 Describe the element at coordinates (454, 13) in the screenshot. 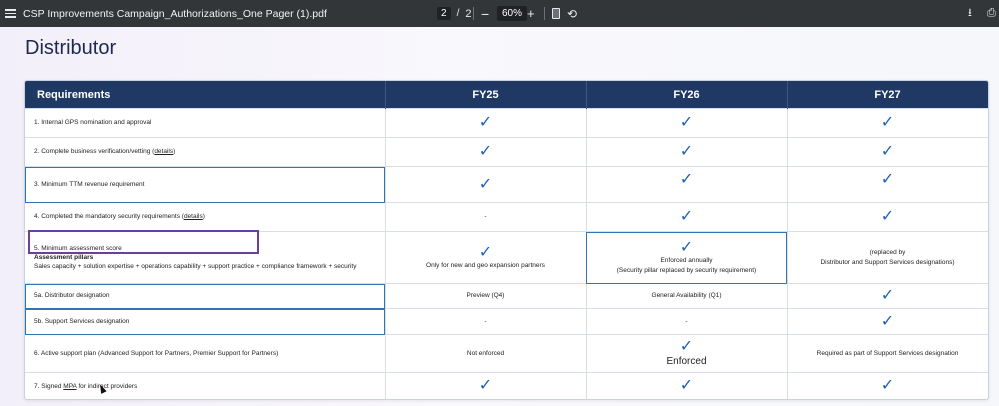

I see `page-indicator: 2 / 2` at that location.